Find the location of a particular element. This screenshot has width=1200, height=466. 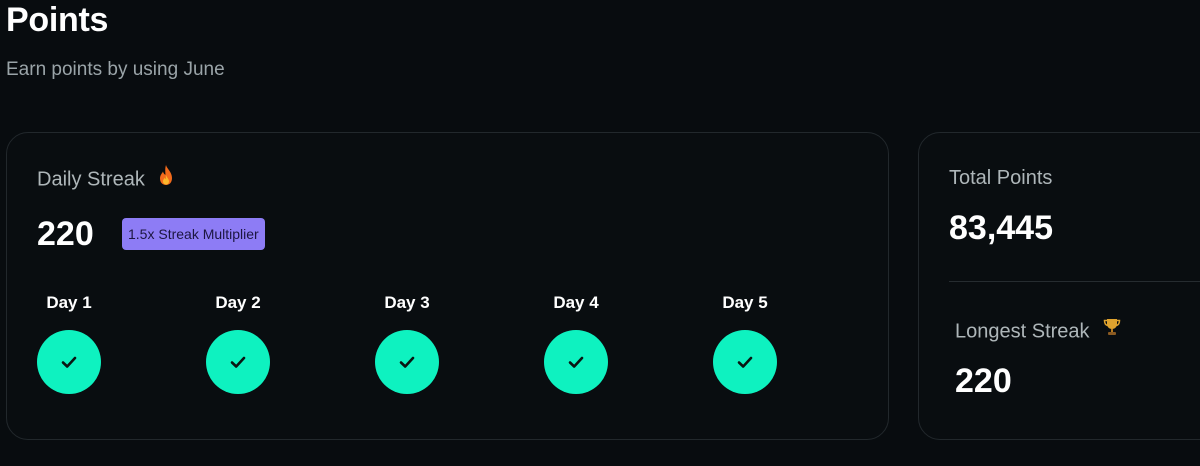

day-item-1: Day 1 is located at coordinates (69, 342).